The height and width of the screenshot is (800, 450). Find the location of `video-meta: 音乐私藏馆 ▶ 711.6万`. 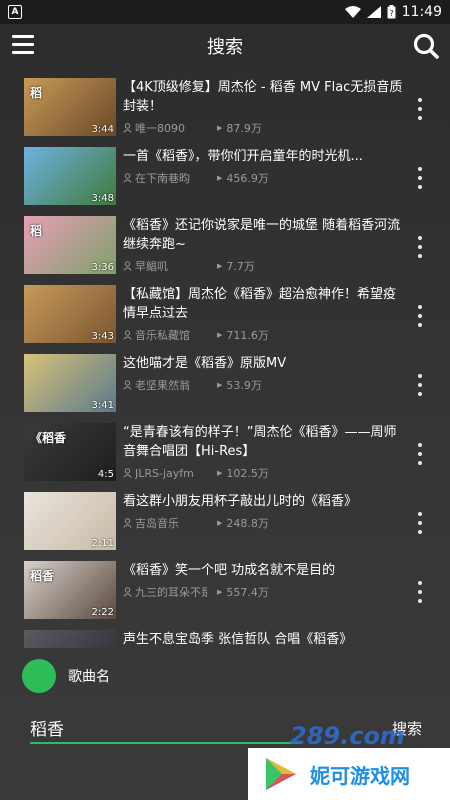

video-meta: 音乐私藏馆 ▶ 711.6万 is located at coordinates (263, 335).